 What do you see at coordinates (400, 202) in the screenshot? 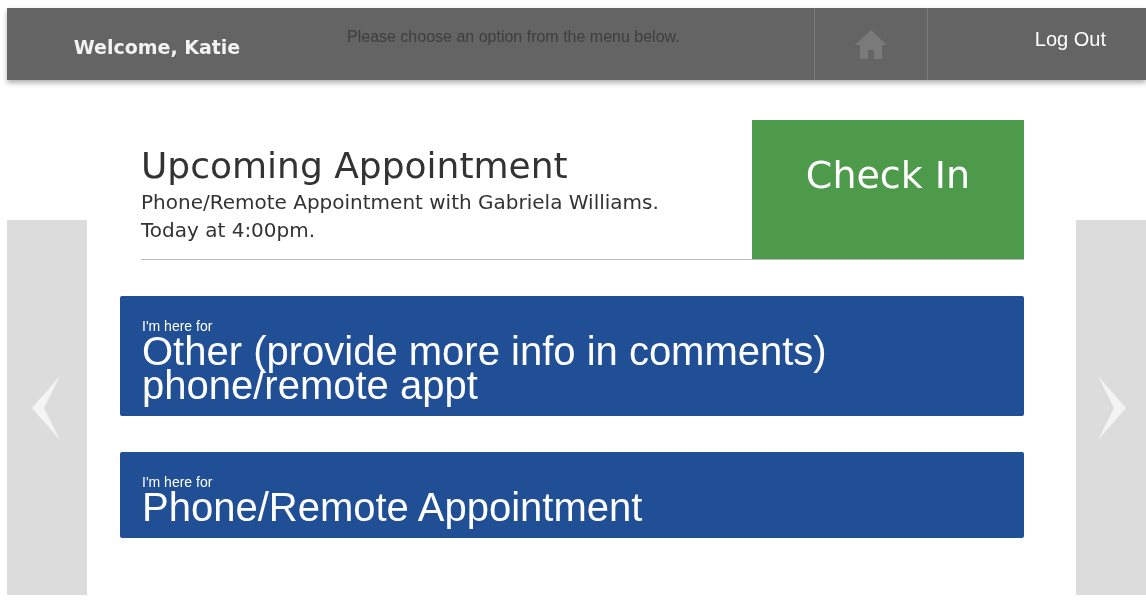
I see `appointment-detail: Phone/Remote Appointment with Gabriela Williams.` at bounding box center [400, 202].